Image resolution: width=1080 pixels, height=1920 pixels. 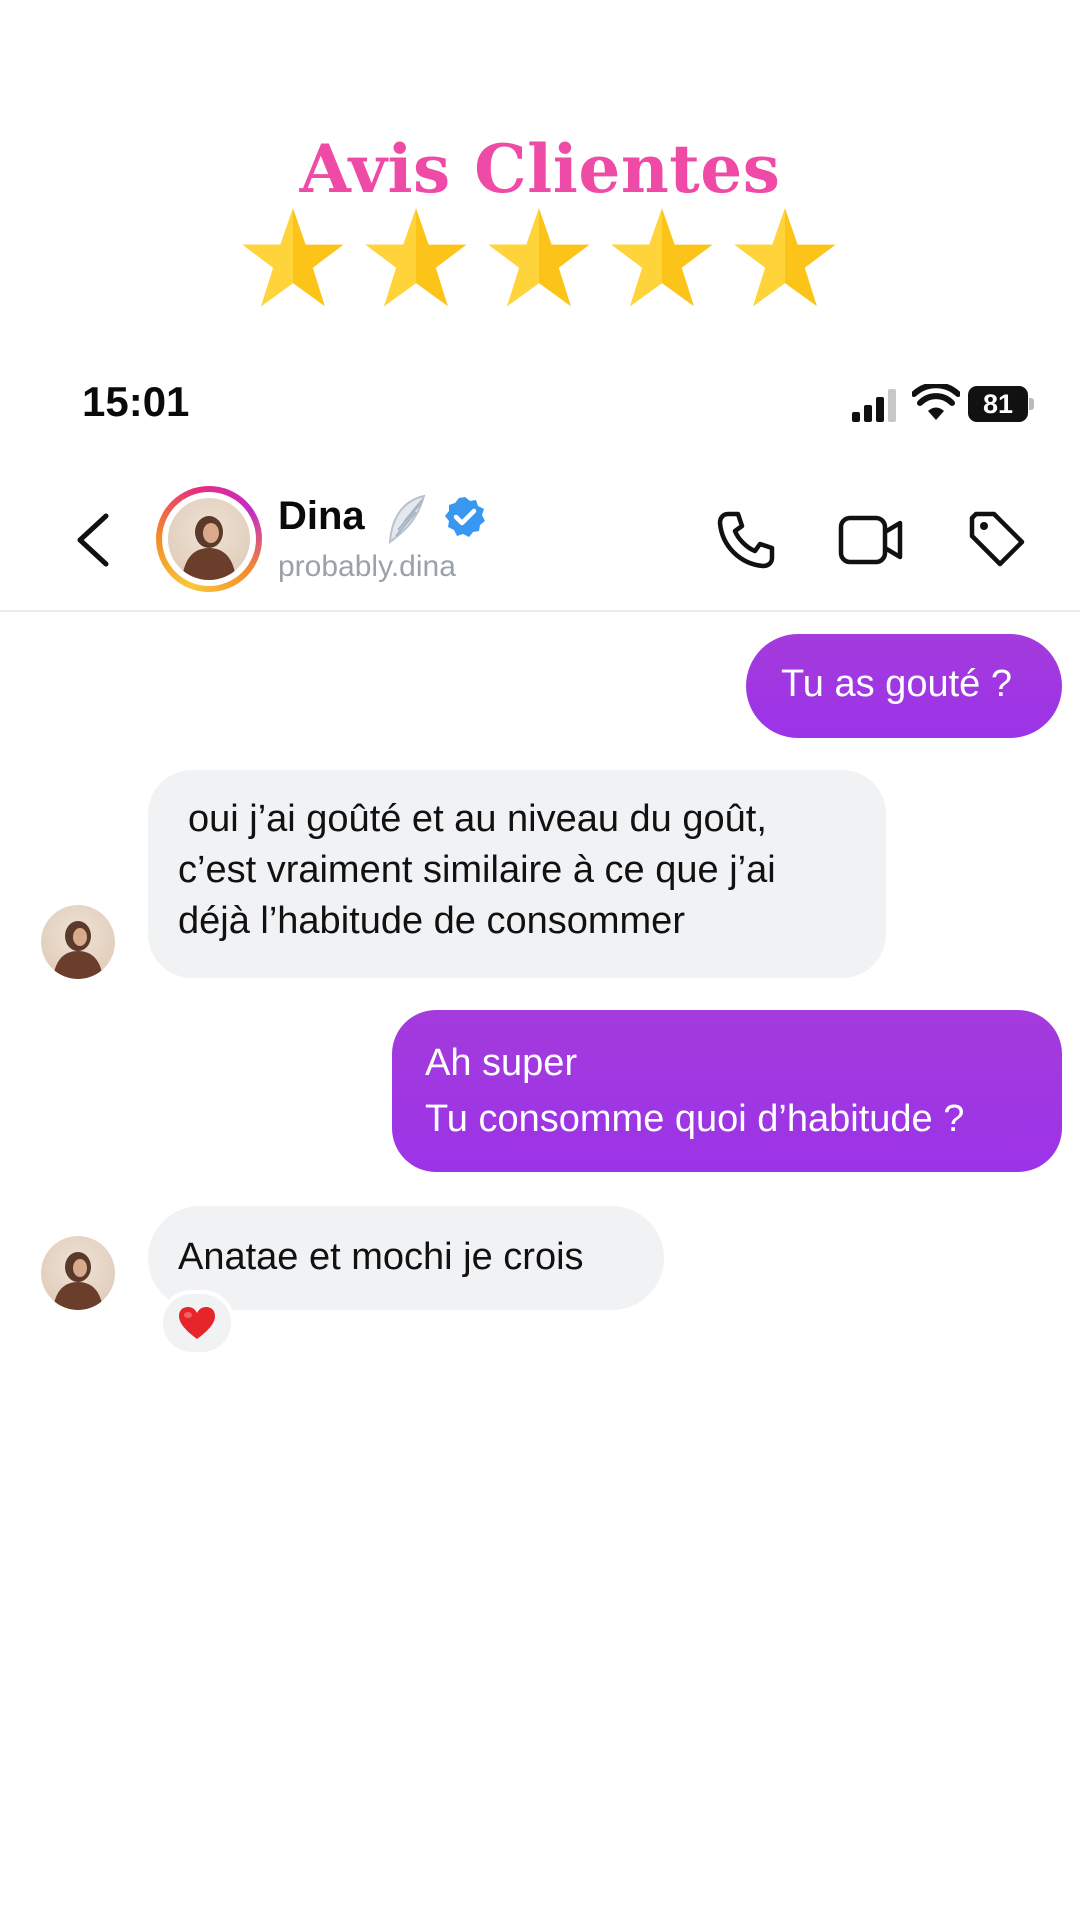 I want to click on message-text: c’est vraiment similaire à ce que j’ai, so click(x=477, y=870).